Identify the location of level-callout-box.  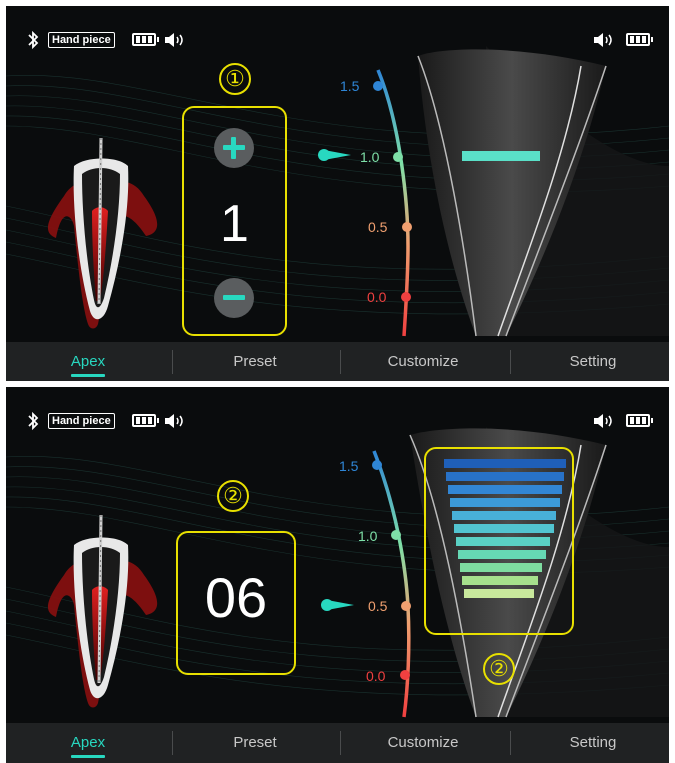
(499, 541).